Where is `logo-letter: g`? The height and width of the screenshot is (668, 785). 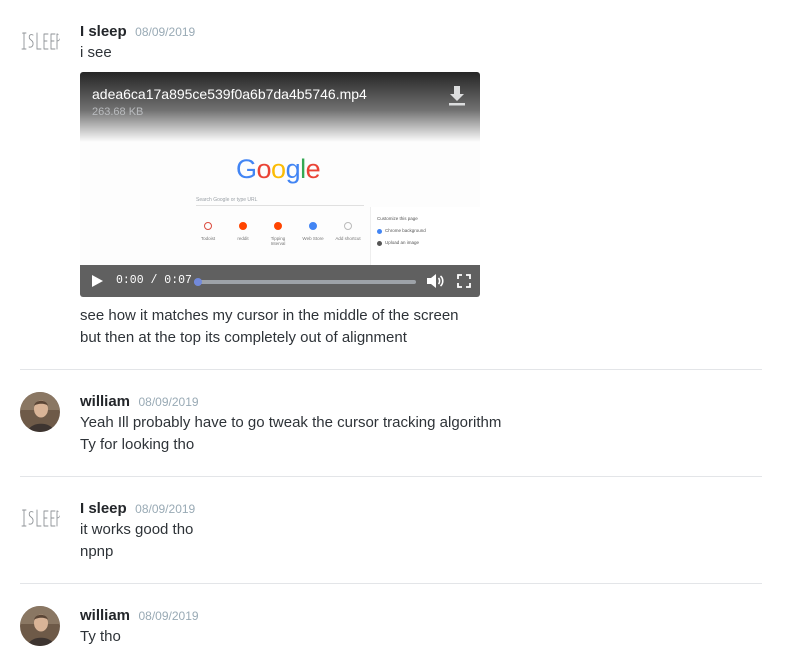 logo-letter: g is located at coordinates (293, 169).